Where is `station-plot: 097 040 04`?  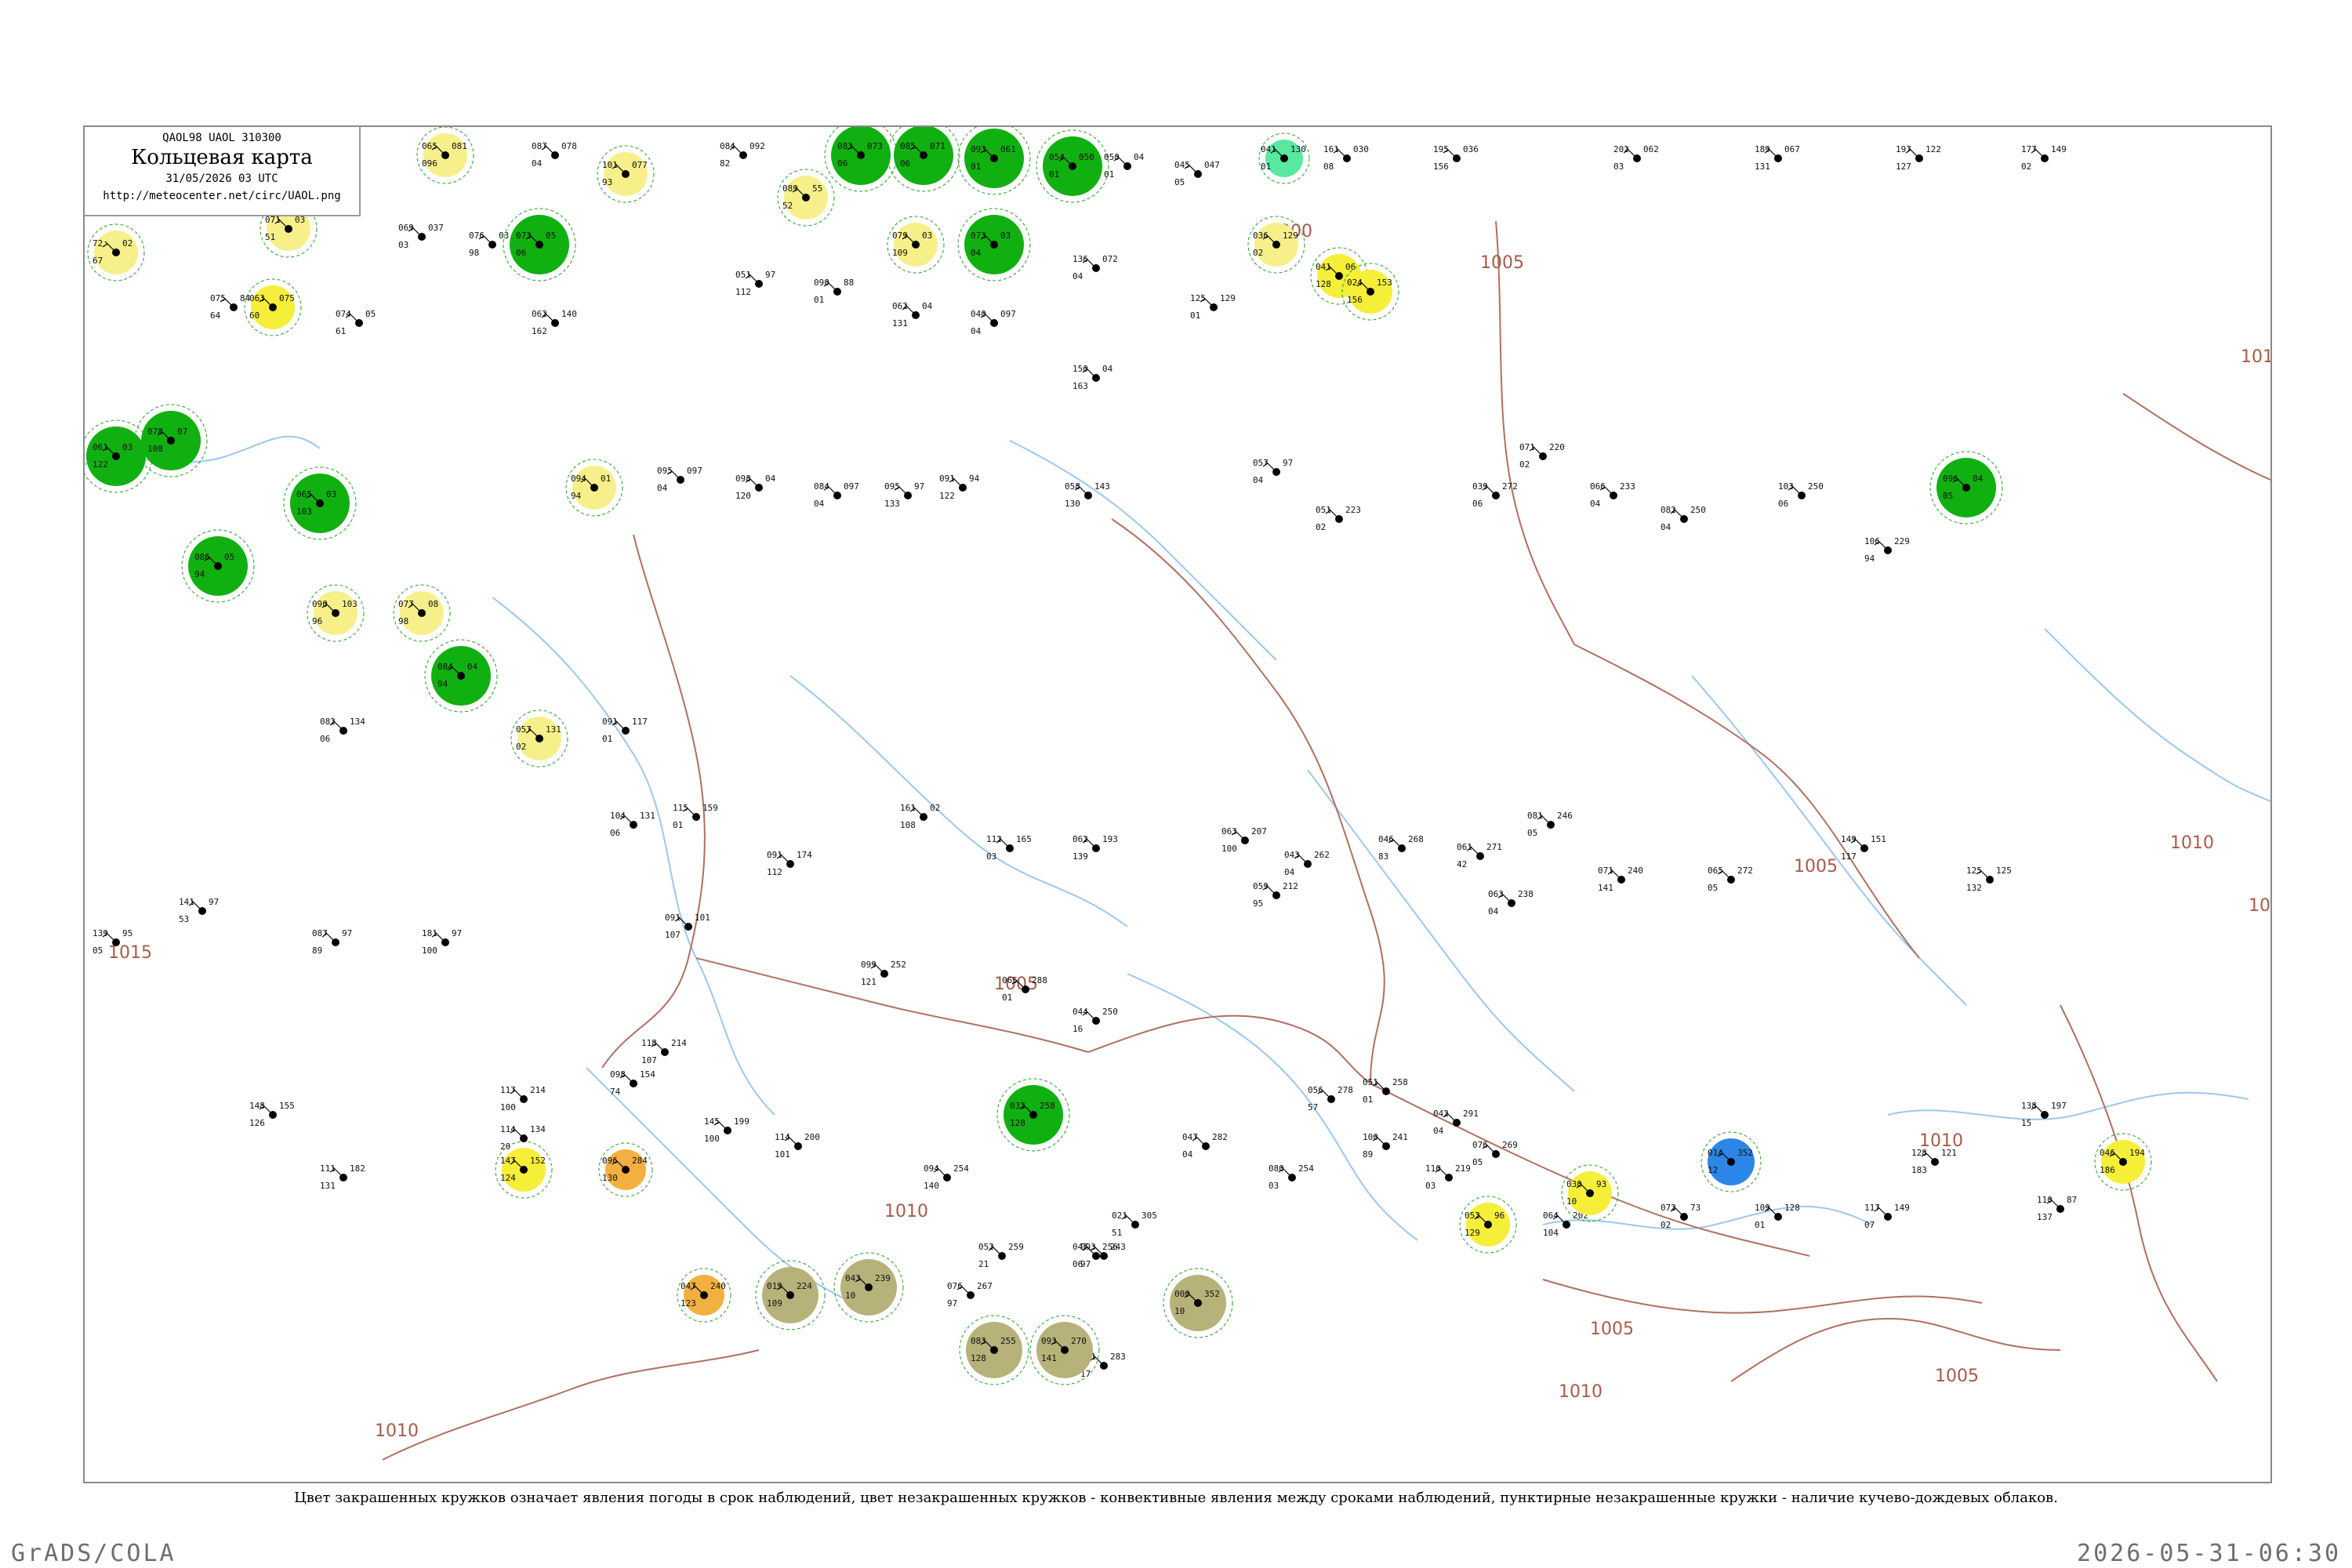 station-plot: 097 040 04 is located at coordinates (993, 322).